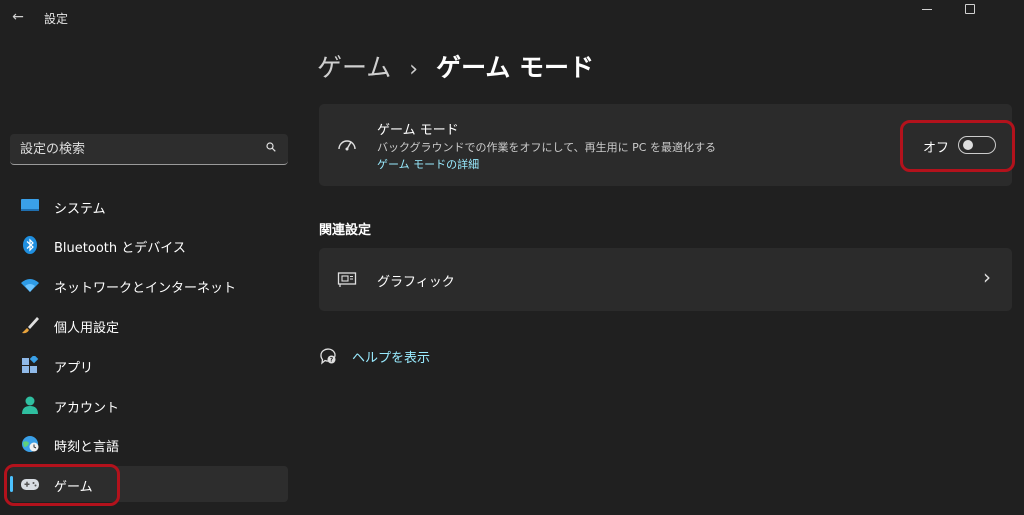 The height and width of the screenshot is (515, 1024). What do you see at coordinates (149, 405) in the screenshot?
I see `sidebar-item-accounts: アカウント` at bounding box center [149, 405].